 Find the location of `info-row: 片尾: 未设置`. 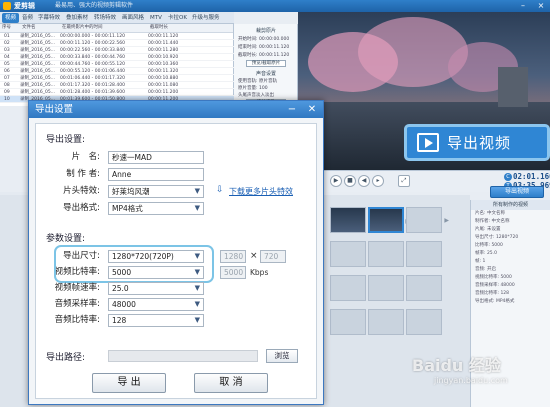

info-row: 片尾: 未设置 is located at coordinates (488, 229).